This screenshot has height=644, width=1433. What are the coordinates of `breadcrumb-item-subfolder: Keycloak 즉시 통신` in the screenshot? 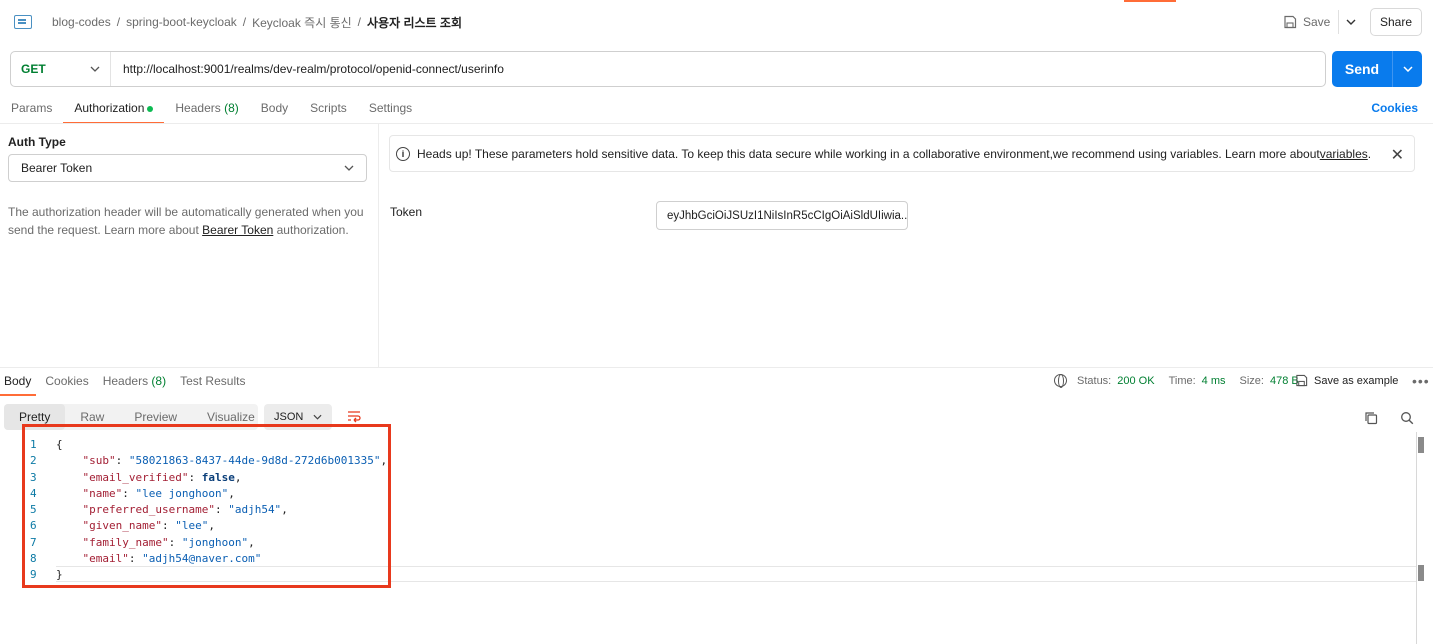 It's located at (302, 22).